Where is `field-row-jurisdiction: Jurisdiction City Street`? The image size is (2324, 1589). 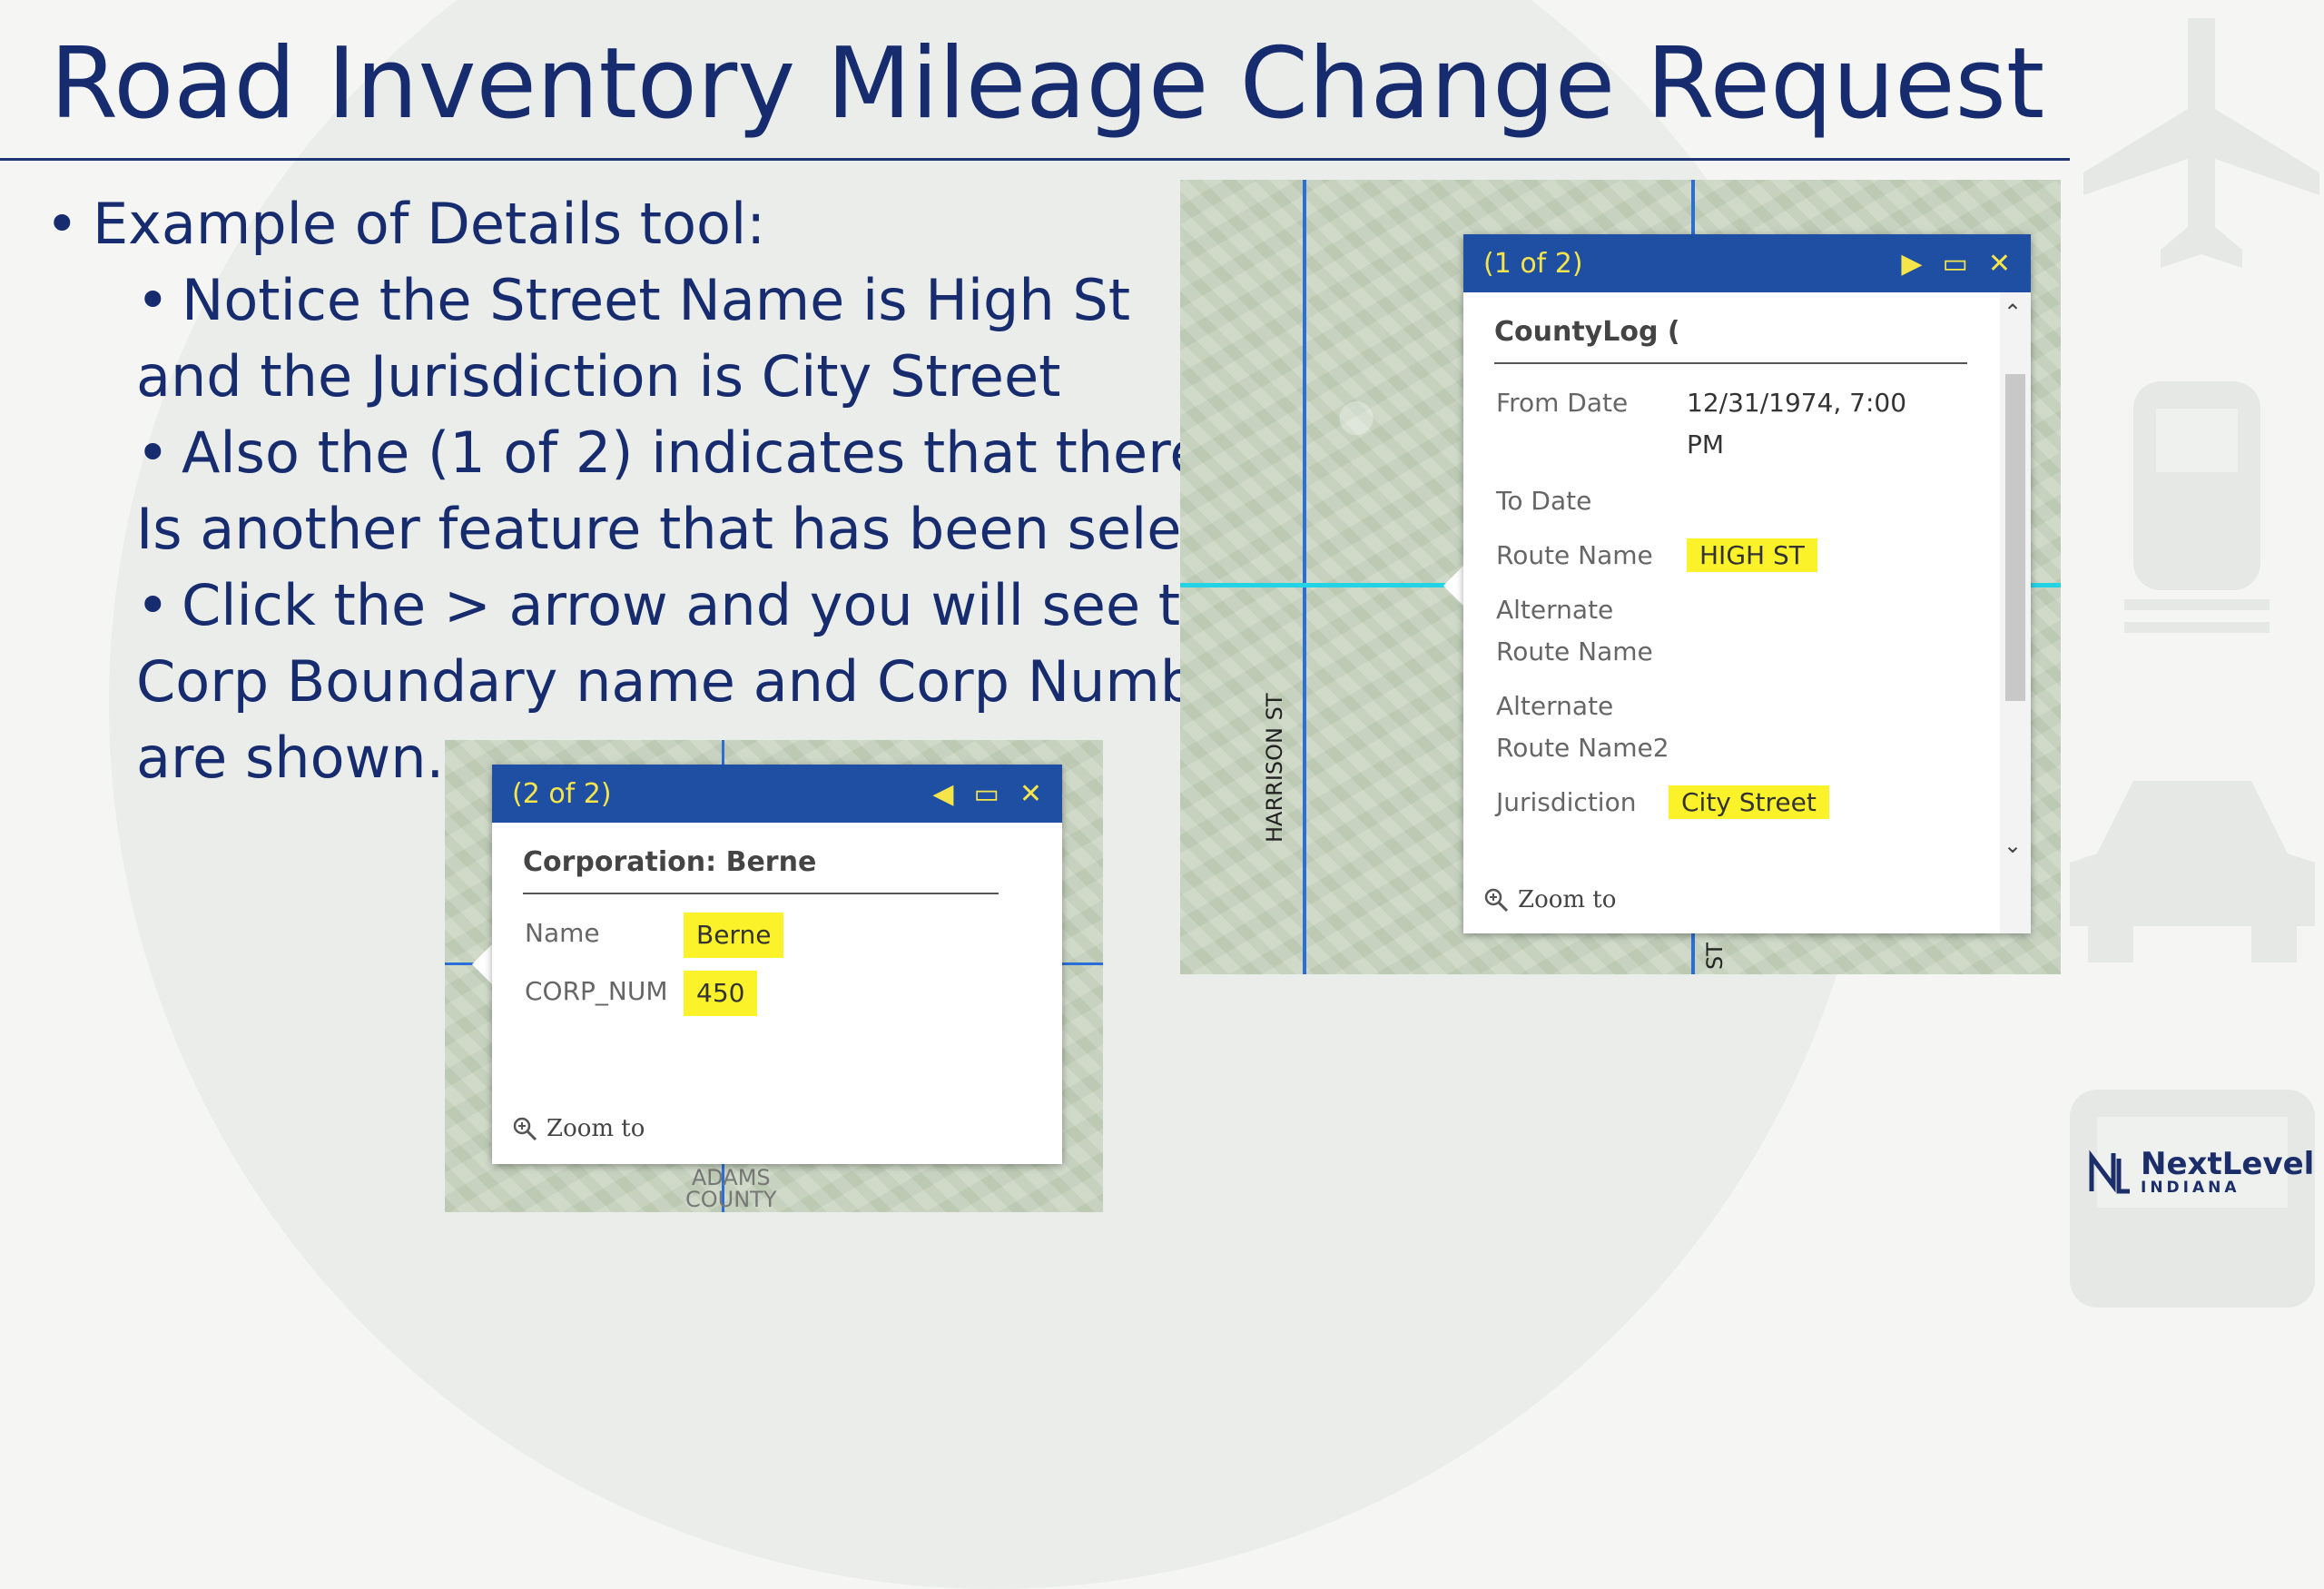
field-row-jurisdiction: Jurisdiction City Street is located at coordinates (1747, 803).